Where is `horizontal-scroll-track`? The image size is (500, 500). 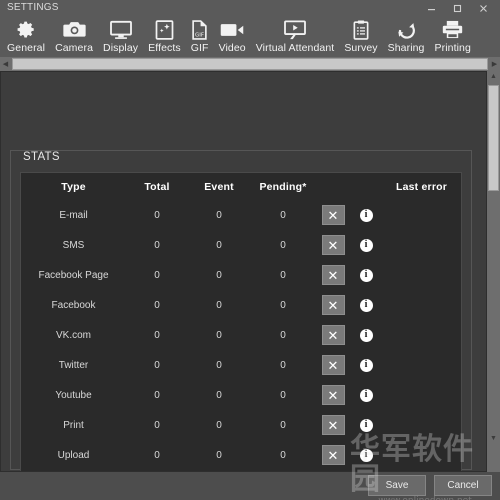 horizontal-scroll-track is located at coordinates (250, 64).